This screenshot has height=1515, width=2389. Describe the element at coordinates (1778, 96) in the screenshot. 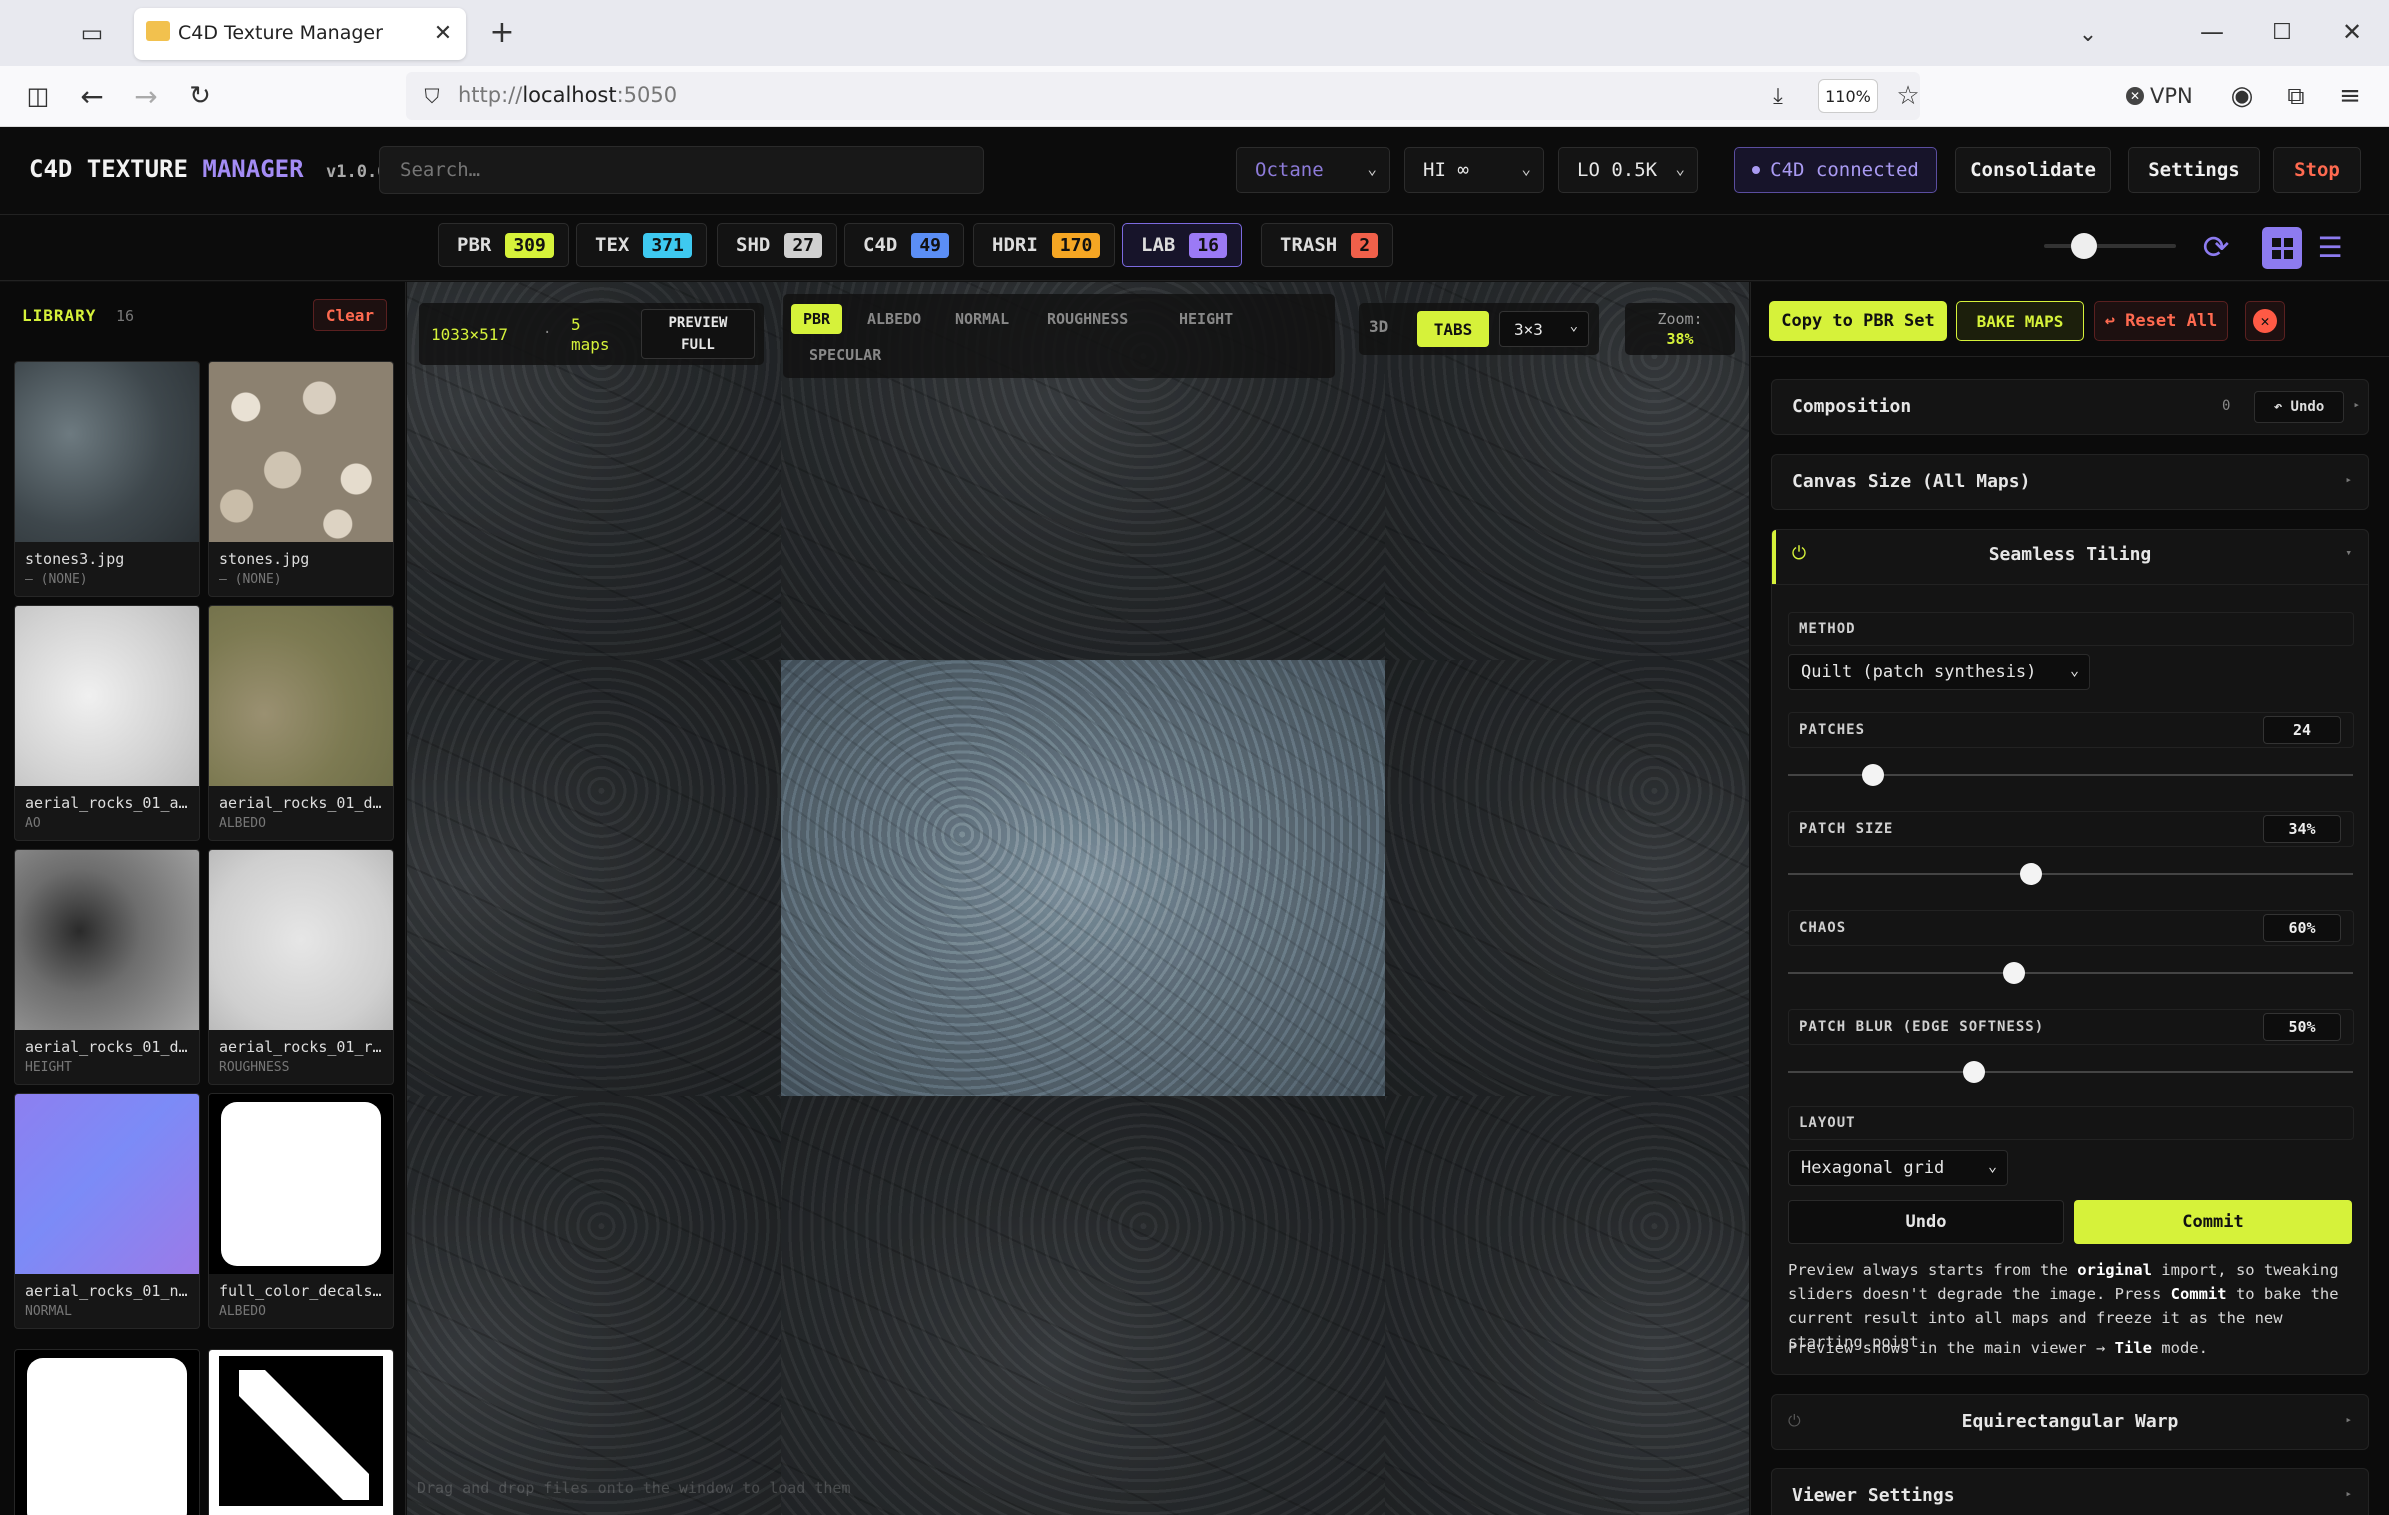

I see `download-icon: ⤓` at that location.